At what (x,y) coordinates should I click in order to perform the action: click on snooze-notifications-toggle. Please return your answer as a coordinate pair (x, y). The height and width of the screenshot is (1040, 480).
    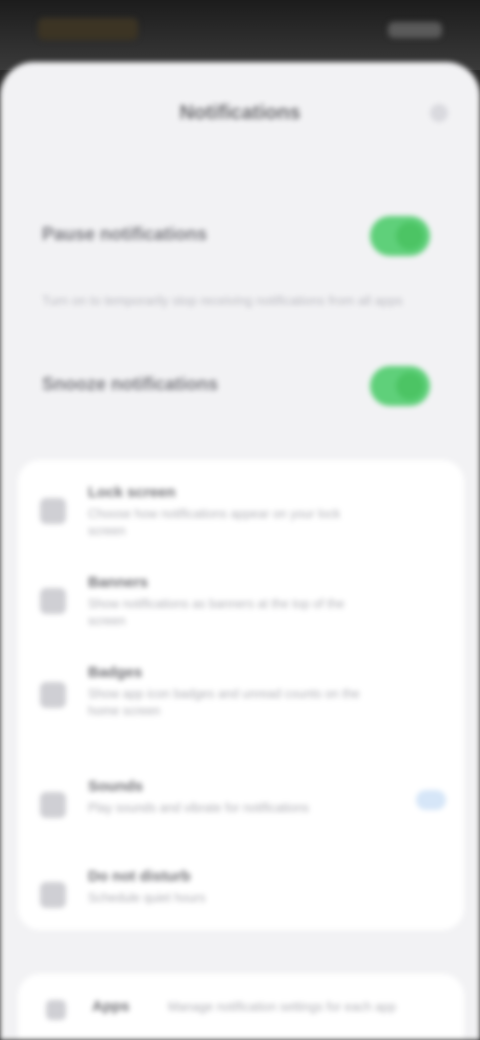
    Looking at the image, I should click on (400, 386).